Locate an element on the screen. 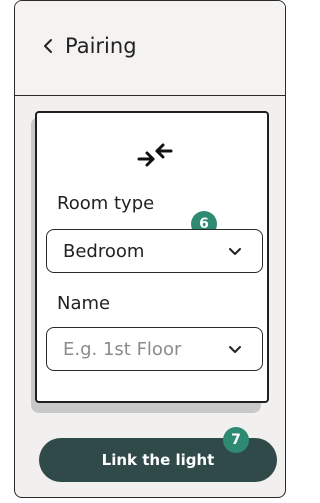  page-title: Pairing is located at coordinates (101, 46).